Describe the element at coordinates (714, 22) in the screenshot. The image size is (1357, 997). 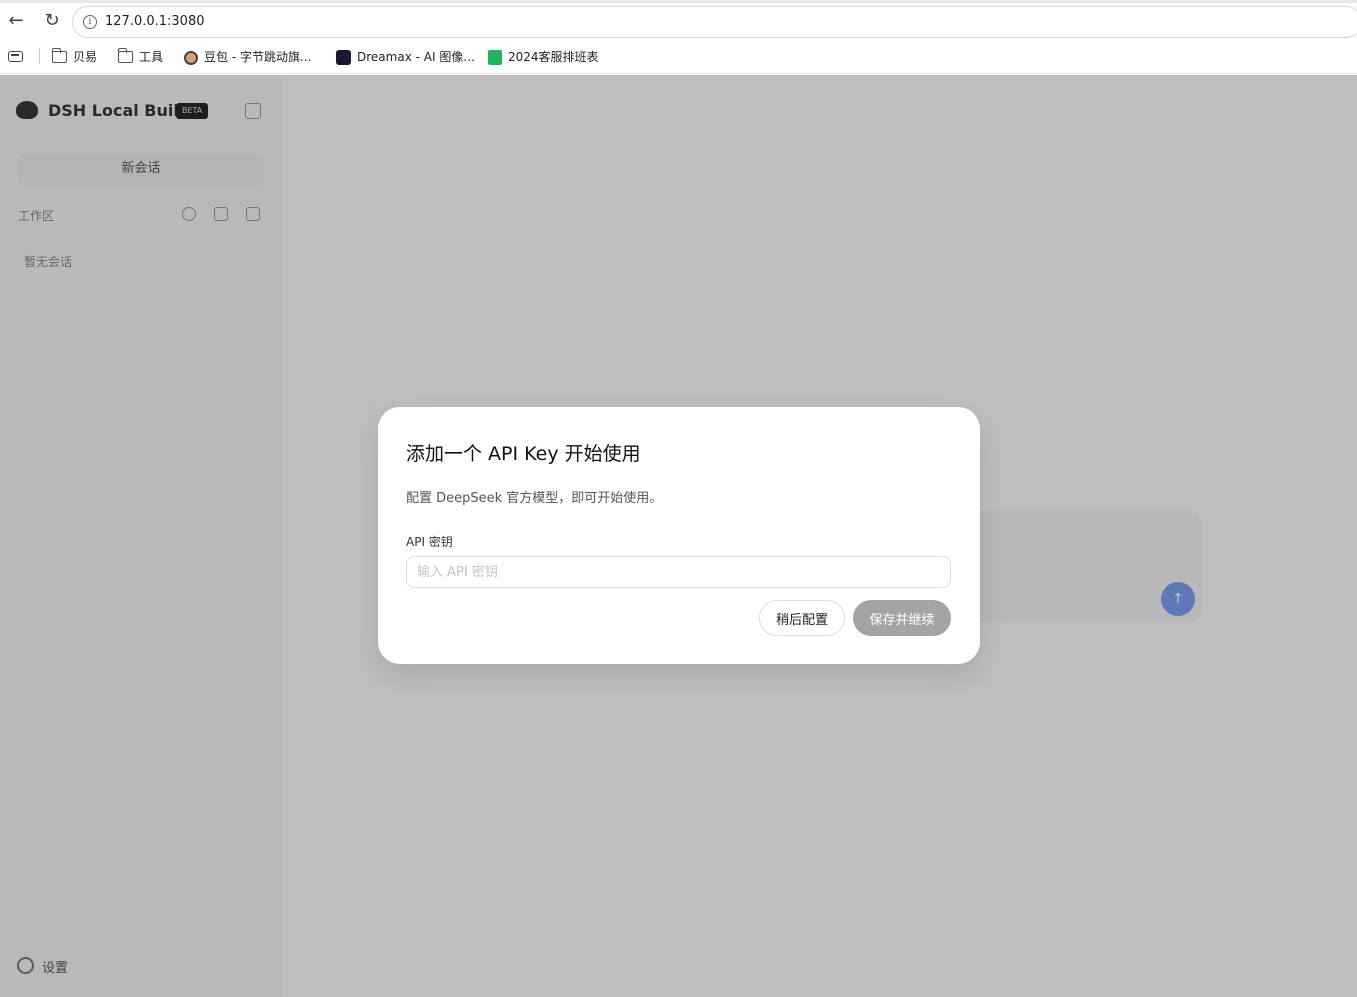
I see `url-field: i 127.0.0.1:3080` at that location.